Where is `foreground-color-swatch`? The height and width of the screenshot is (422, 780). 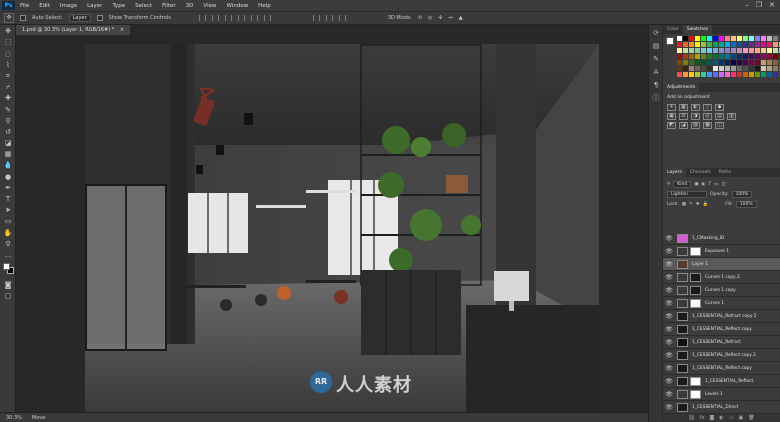 foreground-color-swatch is located at coordinates (6, 266).